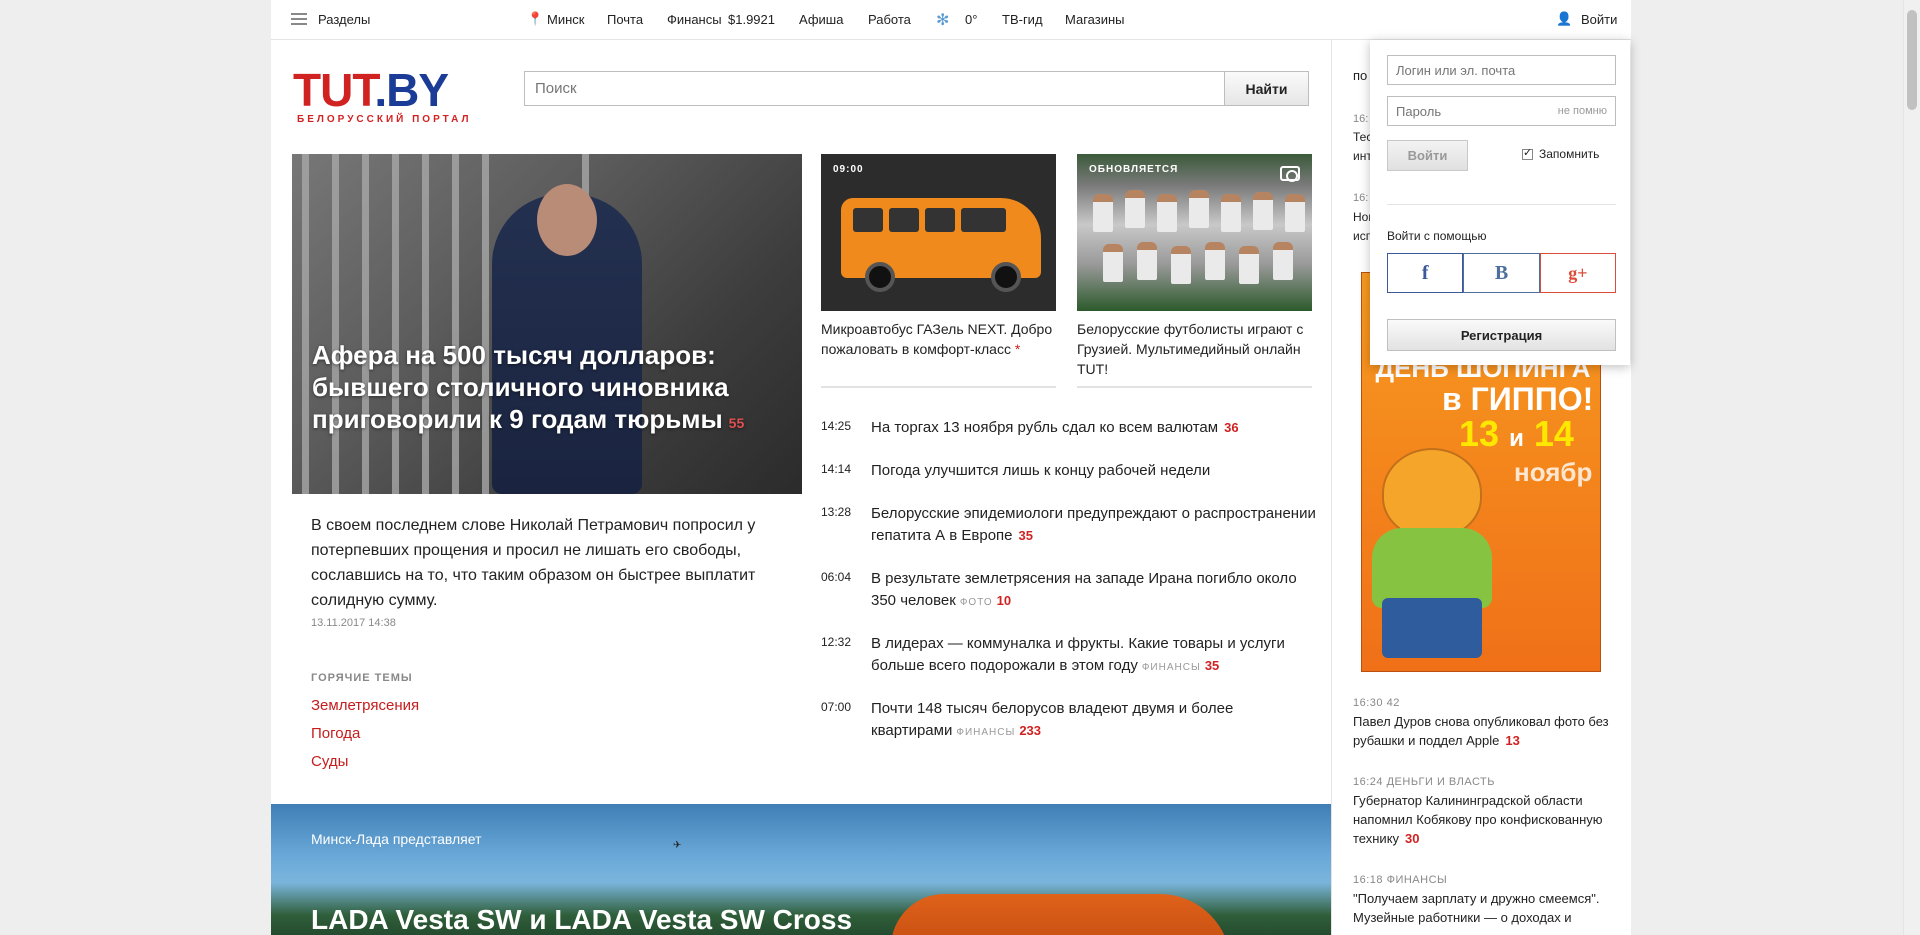  What do you see at coordinates (1501, 111) in the screenshot?
I see `password-field-wrap: не помню` at bounding box center [1501, 111].